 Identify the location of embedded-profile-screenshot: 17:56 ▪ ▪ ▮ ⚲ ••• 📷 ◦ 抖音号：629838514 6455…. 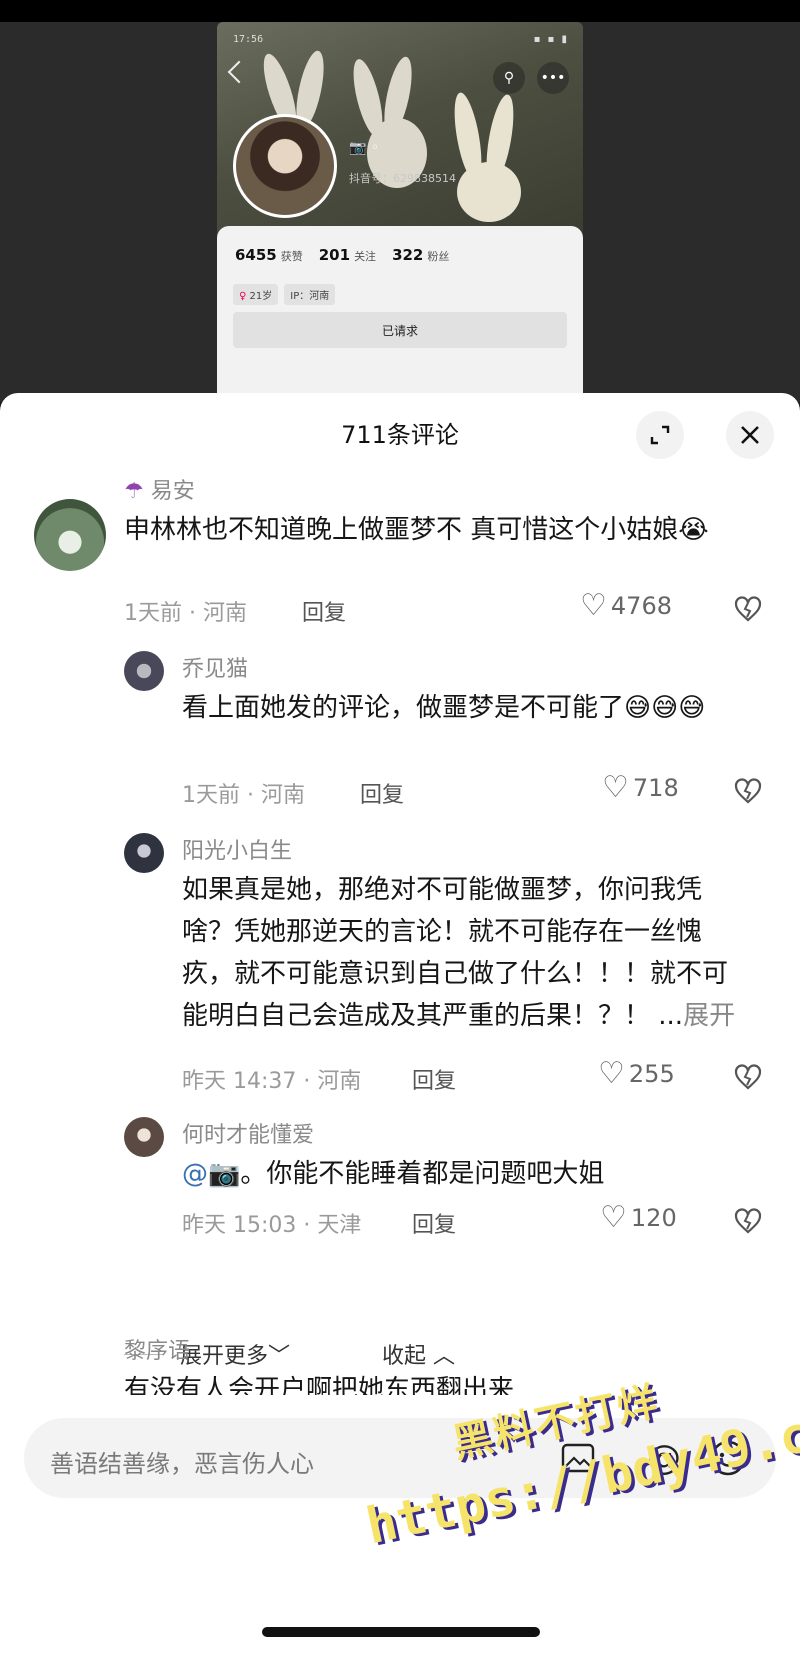
(400, 212).